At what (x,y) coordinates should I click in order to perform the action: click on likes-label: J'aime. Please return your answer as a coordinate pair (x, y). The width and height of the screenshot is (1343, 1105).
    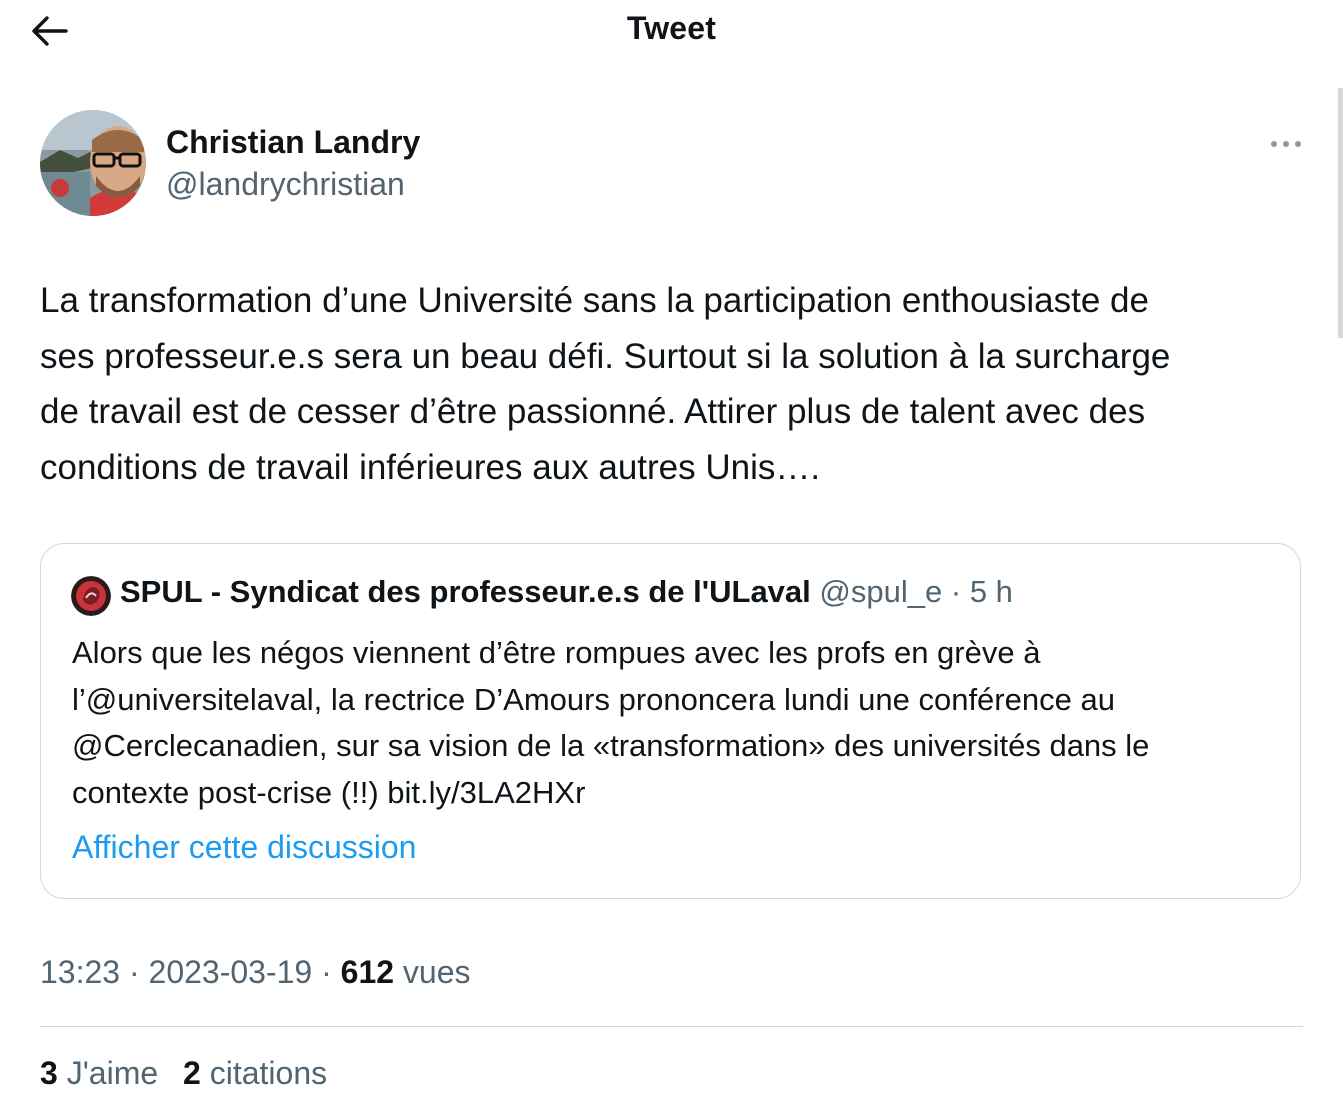
    Looking at the image, I should click on (112, 1073).